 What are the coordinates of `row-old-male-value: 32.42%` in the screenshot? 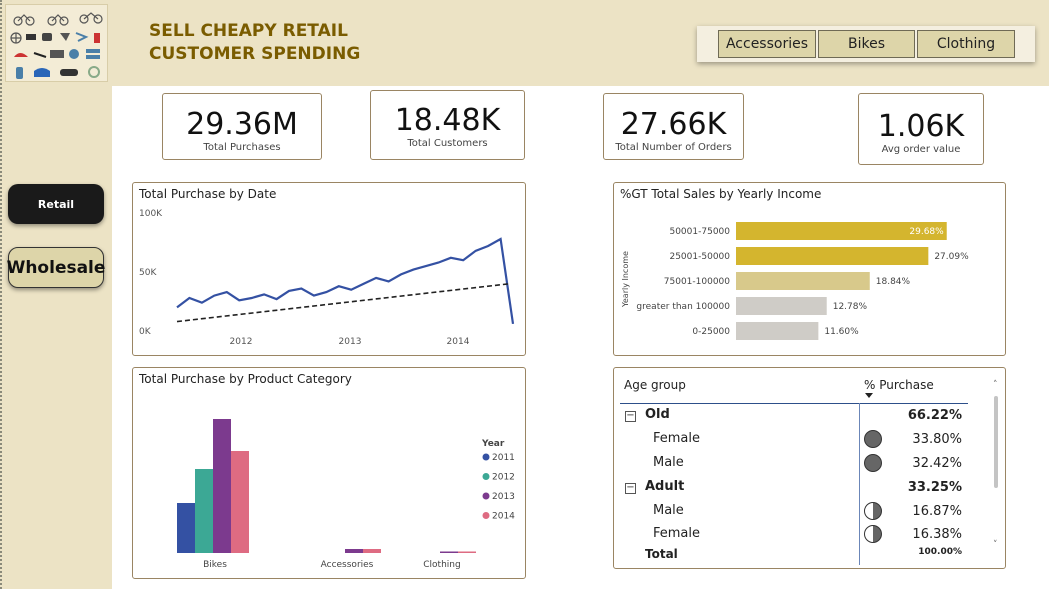 It's located at (937, 463).